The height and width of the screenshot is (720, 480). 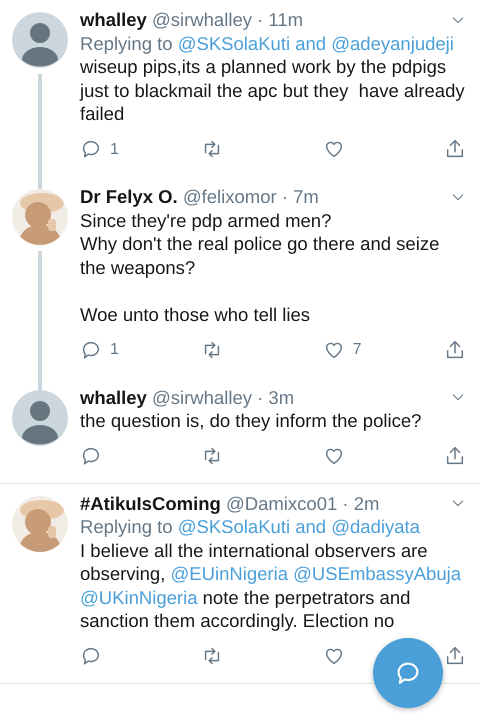 What do you see at coordinates (260, 267) in the screenshot?
I see `tweet-text: Since they're pdp armed men? Why don't the real police go there and seize the weapons? Woe unto those who tell lies` at bounding box center [260, 267].